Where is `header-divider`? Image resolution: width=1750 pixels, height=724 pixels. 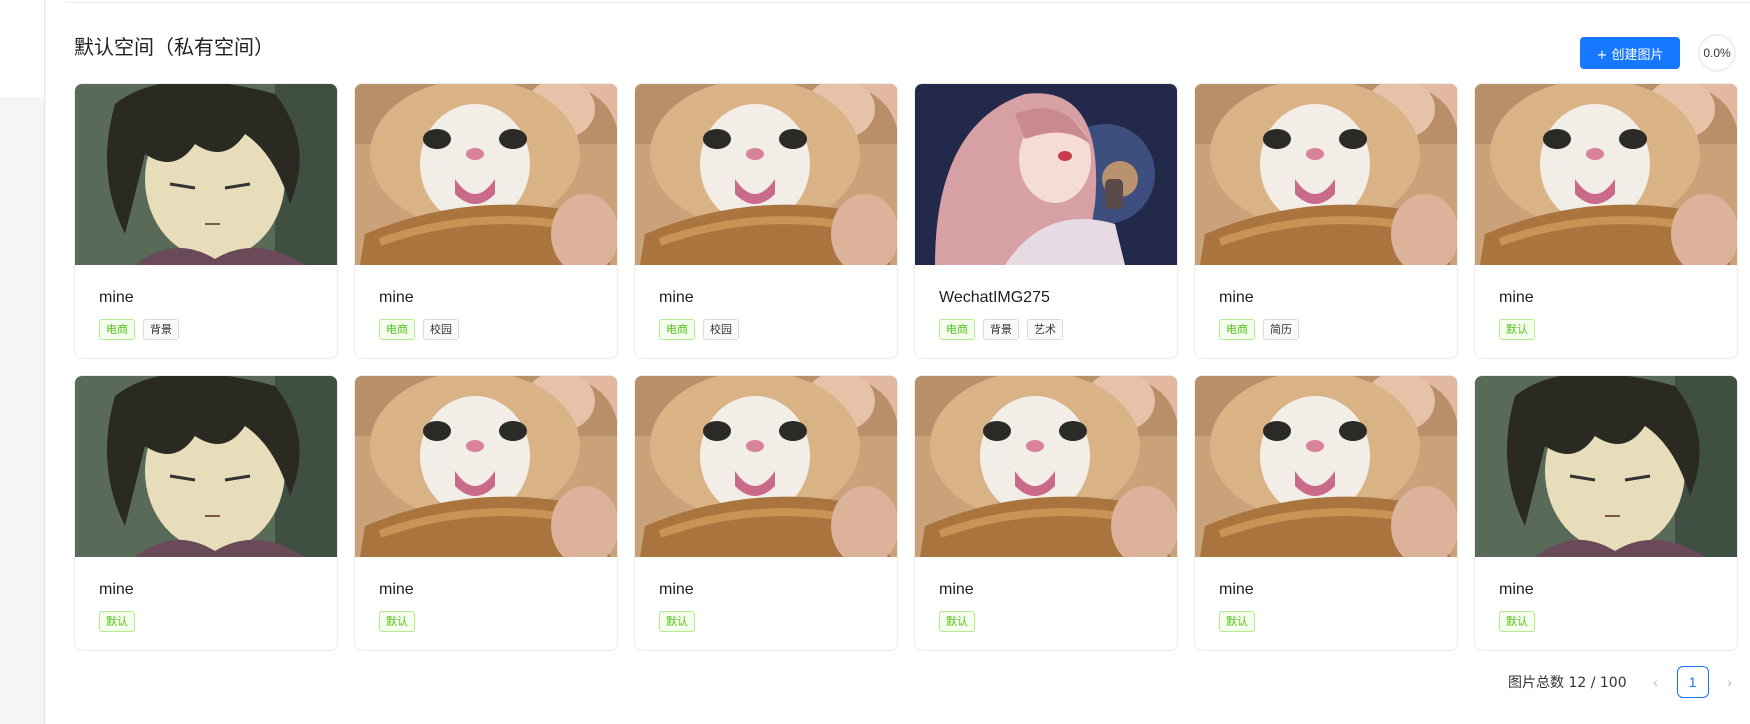
header-divider is located at coordinates (908, 2).